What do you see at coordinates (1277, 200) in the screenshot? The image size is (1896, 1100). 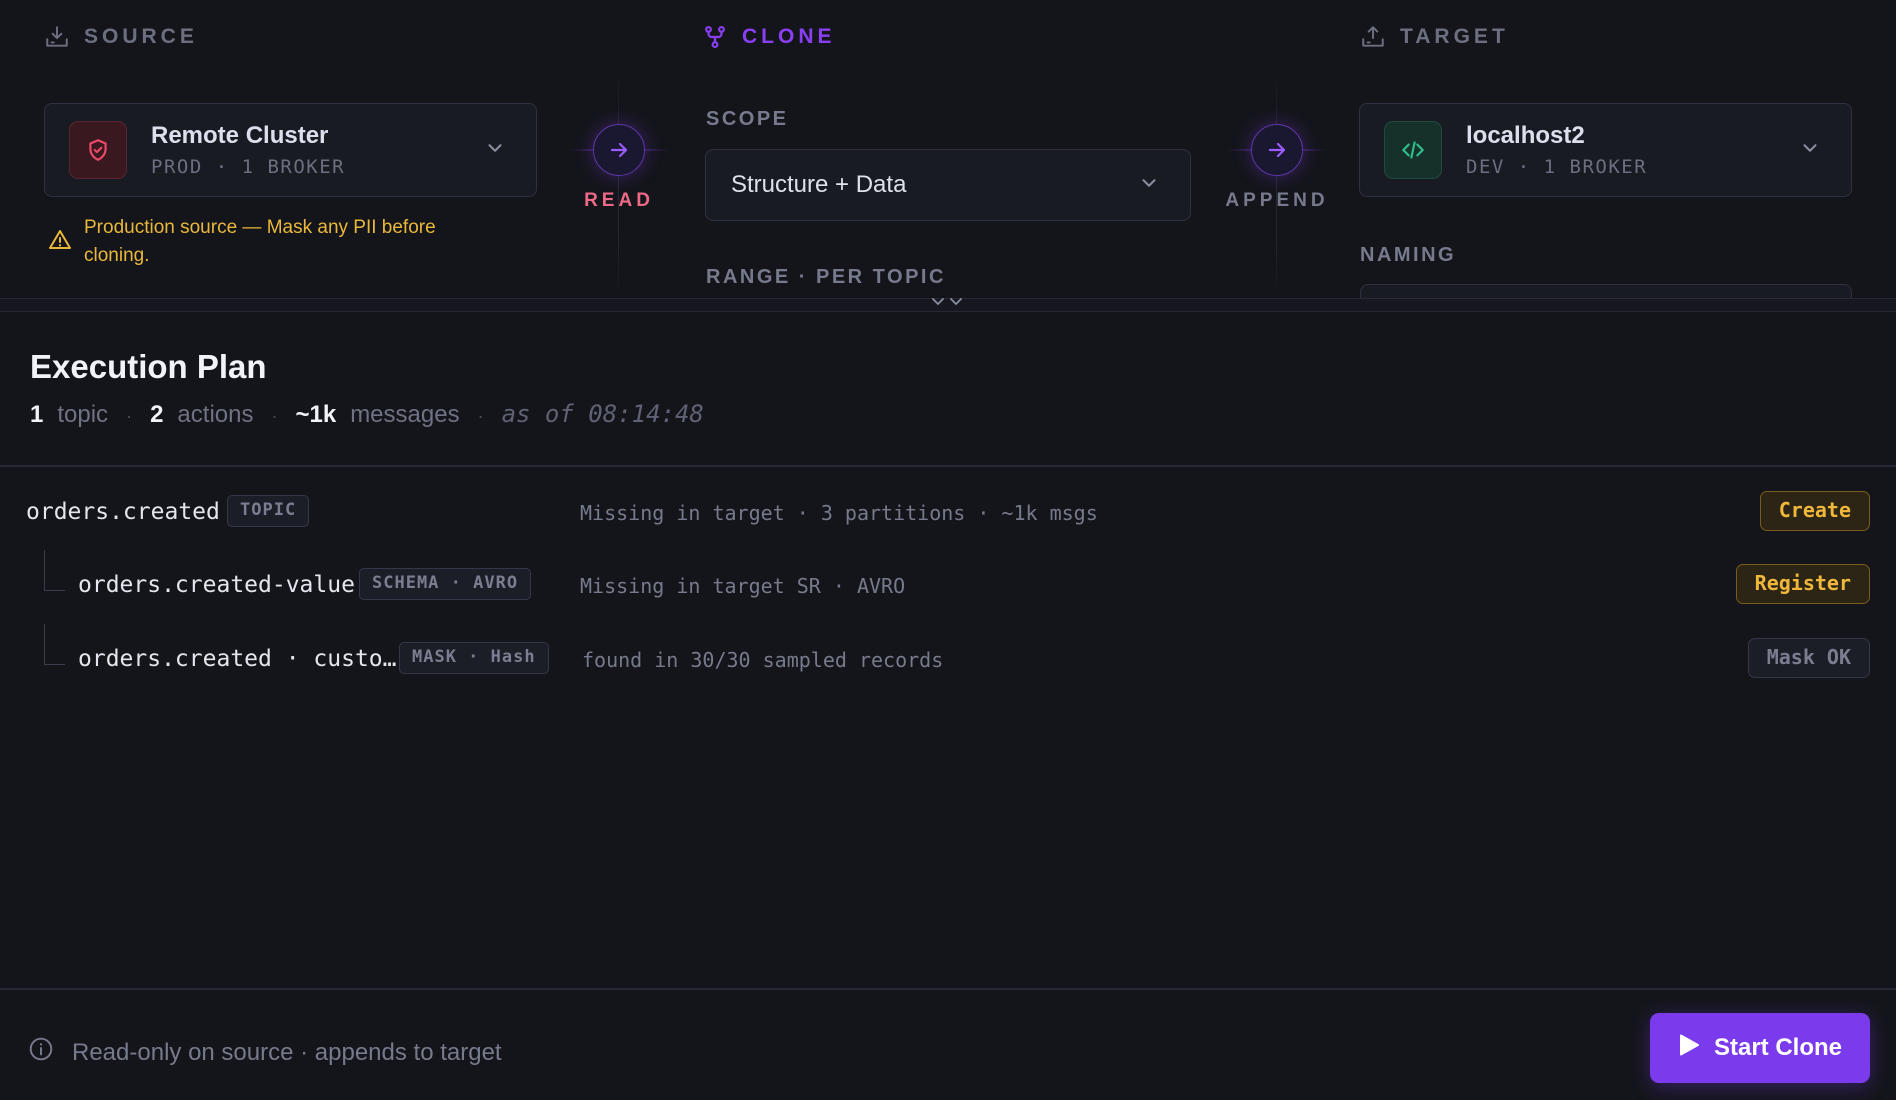 I see `append-label: APPEND` at bounding box center [1277, 200].